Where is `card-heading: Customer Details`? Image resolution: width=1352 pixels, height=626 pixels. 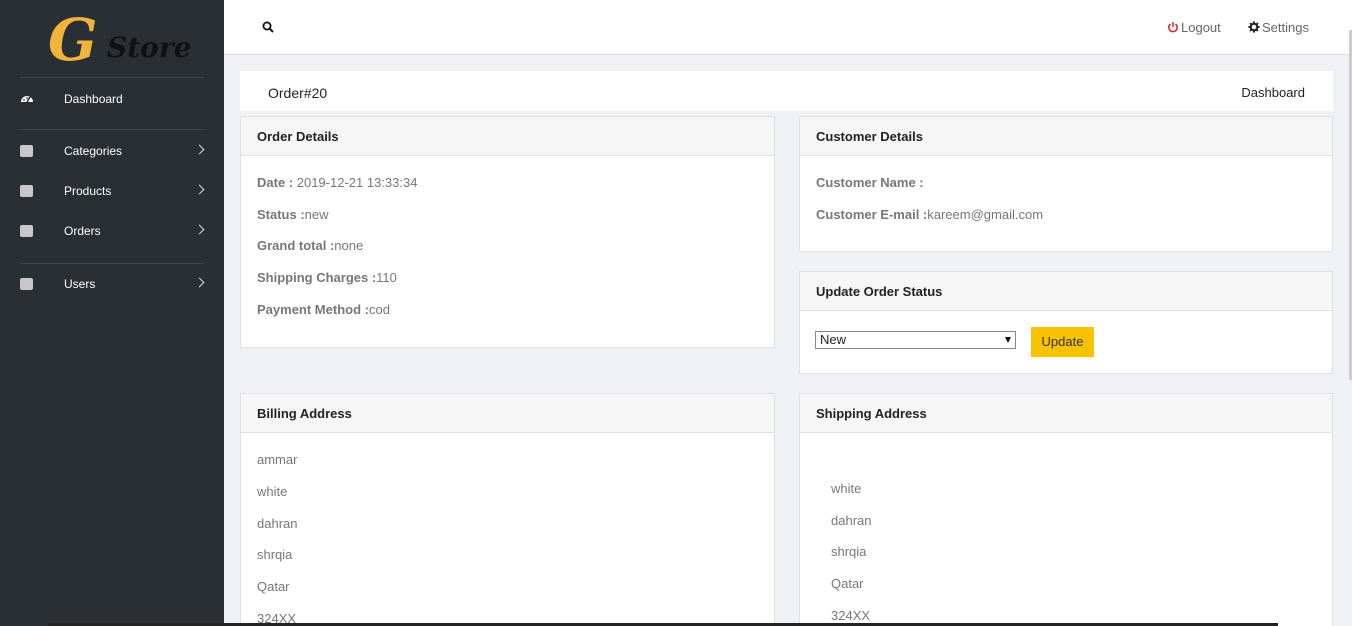
card-heading: Customer Details is located at coordinates (1066, 136).